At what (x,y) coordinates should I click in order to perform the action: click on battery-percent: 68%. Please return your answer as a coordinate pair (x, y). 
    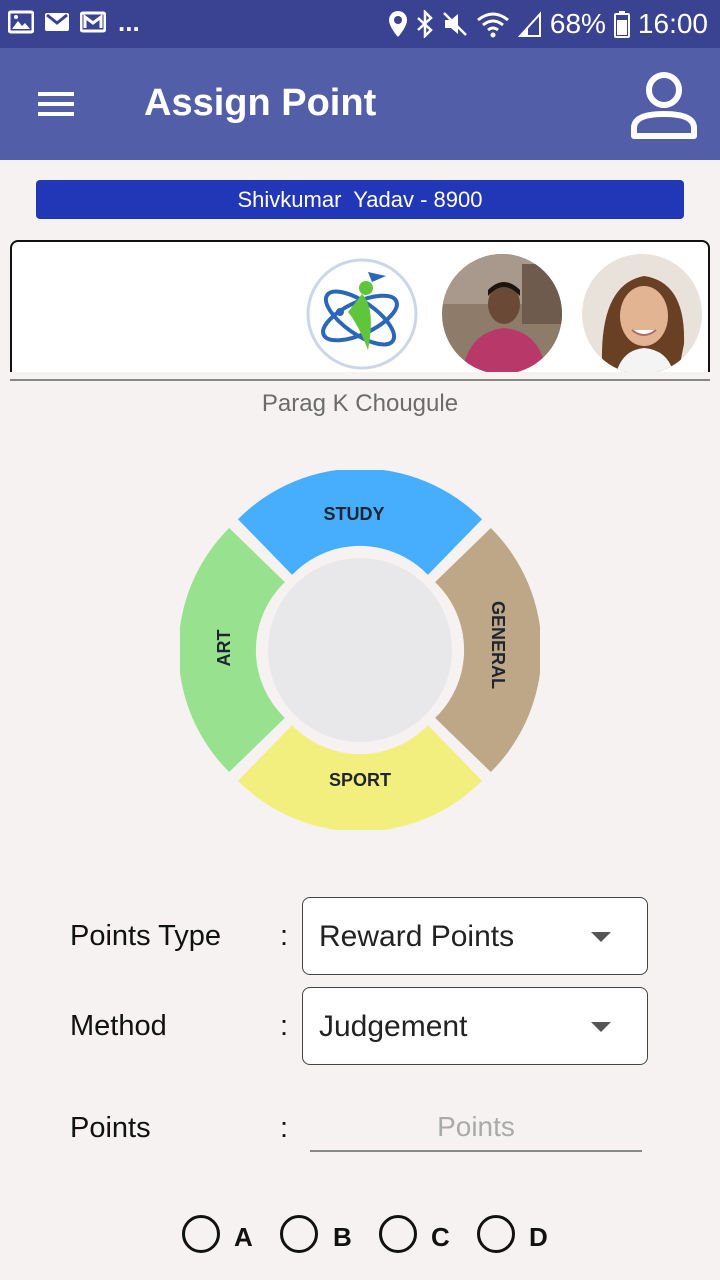
    Looking at the image, I should click on (577, 23).